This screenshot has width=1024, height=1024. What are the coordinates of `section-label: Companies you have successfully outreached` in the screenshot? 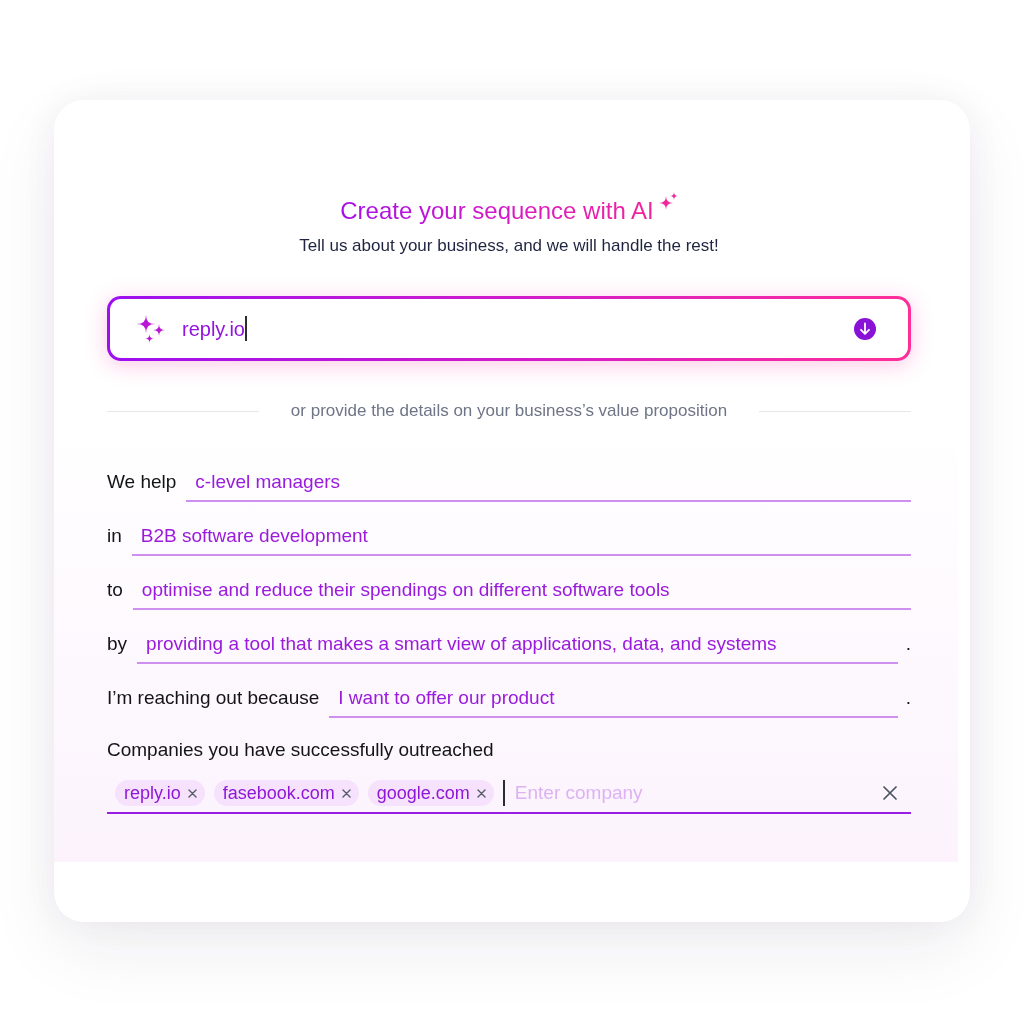 It's located at (300, 750).